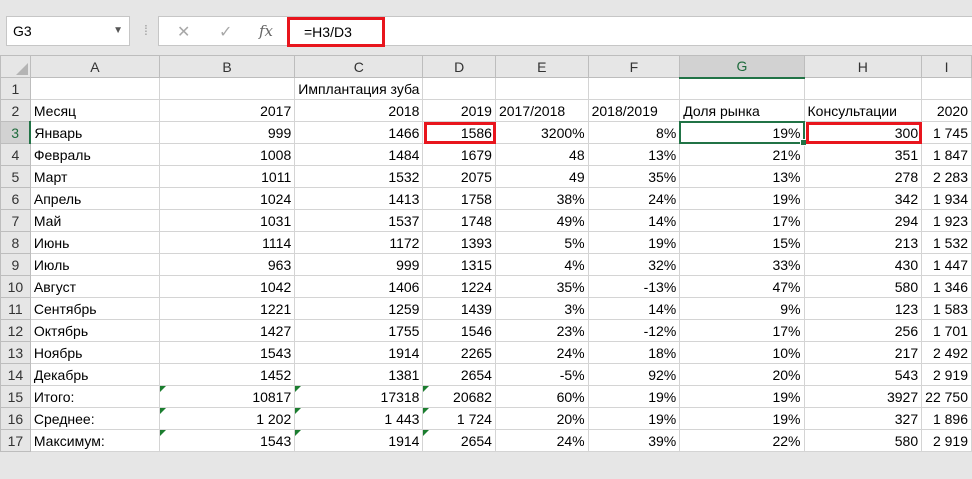  I want to click on cell-h13: 217, so click(863, 352).